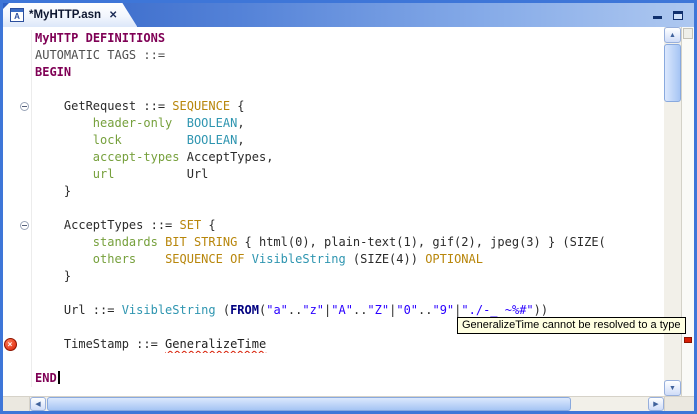 The image size is (697, 414). I want to click on scroll-left-button: ◀, so click(38, 404).